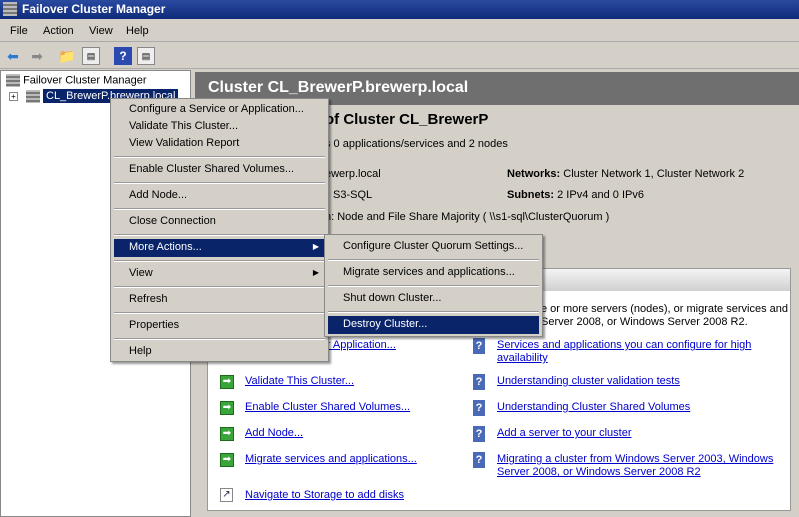  What do you see at coordinates (399, 56) in the screenshot?
I see `toolbar: ⬅ ➡ 📁 ▤ ? ▤` at bounding box center [399, 56].